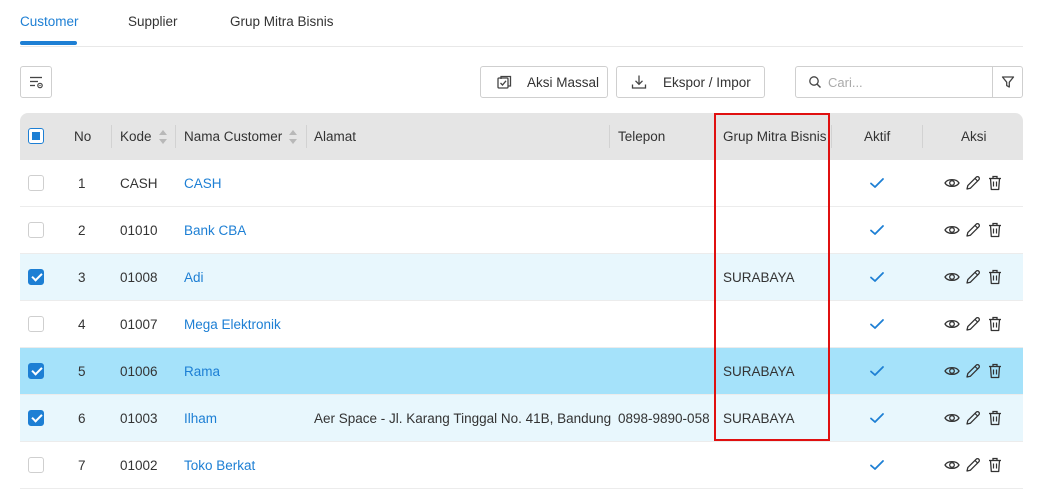 The height and width of the screenshot is (498, 1046). Describe the element at coordinates (232, 324) in the screenshot. I see `cell-nama-link: Mega Elektronik` at that location.